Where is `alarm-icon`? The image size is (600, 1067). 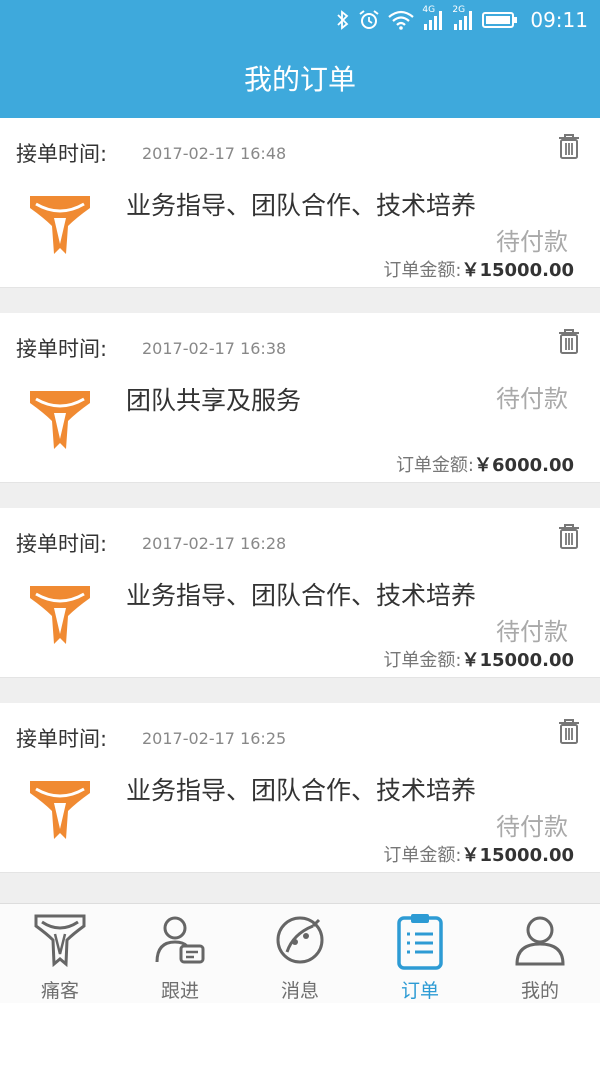
alarm-icon is located at coordinates (369, 20).